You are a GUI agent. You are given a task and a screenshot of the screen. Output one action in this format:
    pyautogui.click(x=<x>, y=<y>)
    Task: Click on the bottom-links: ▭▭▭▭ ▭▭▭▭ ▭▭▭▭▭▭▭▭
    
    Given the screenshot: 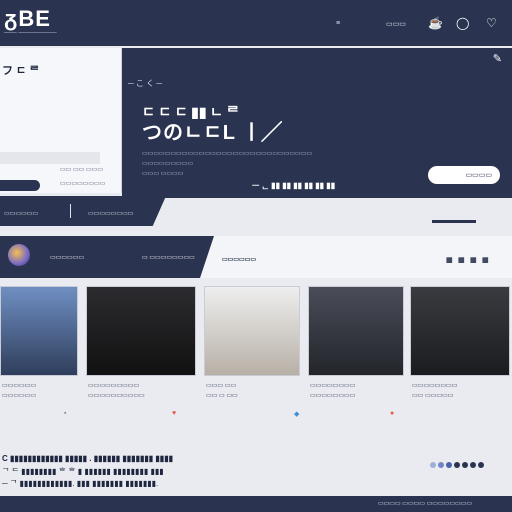 What is the action you would take?
    pyautogui.click(x=425, y=503)
    